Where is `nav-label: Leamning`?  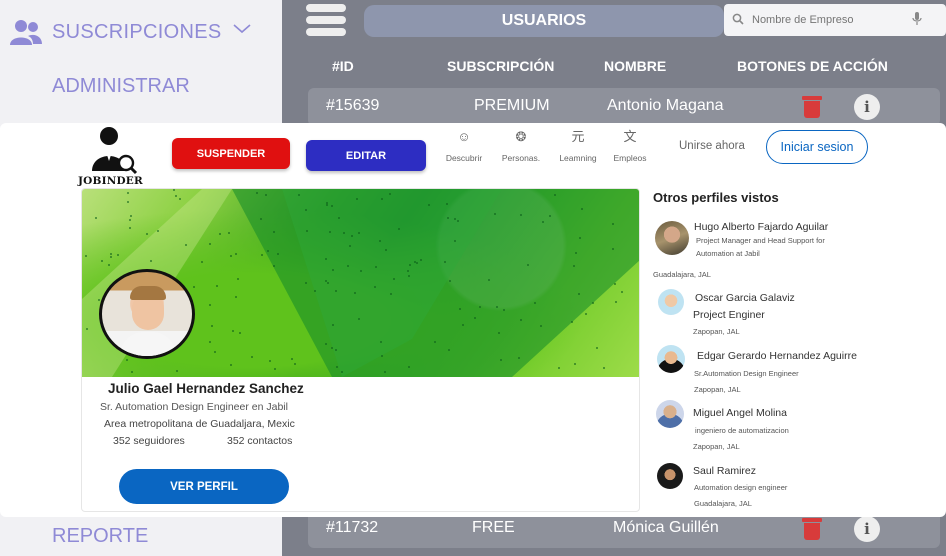
nav-label: Leamning is located at coordinates (578, 158).